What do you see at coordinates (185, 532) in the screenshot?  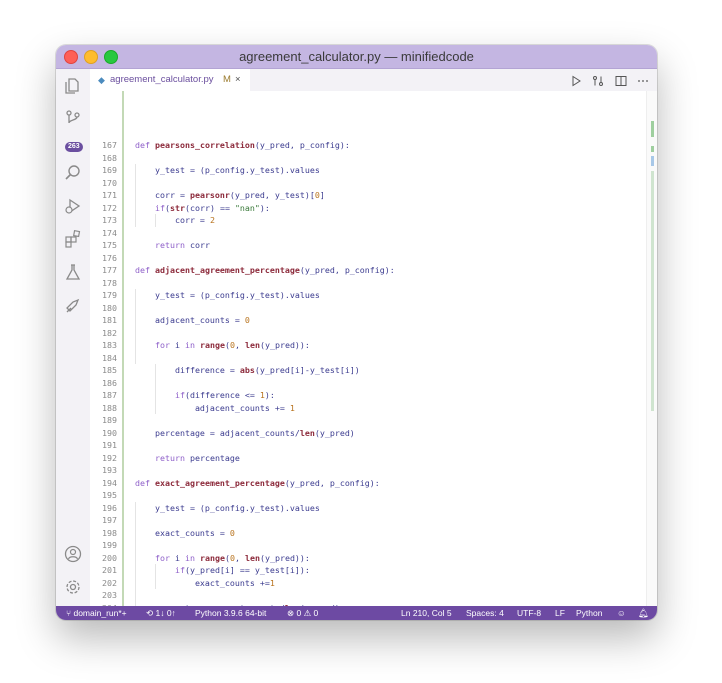 I see `line-content: exact_counts = 0` at bounding box center [185, 532].